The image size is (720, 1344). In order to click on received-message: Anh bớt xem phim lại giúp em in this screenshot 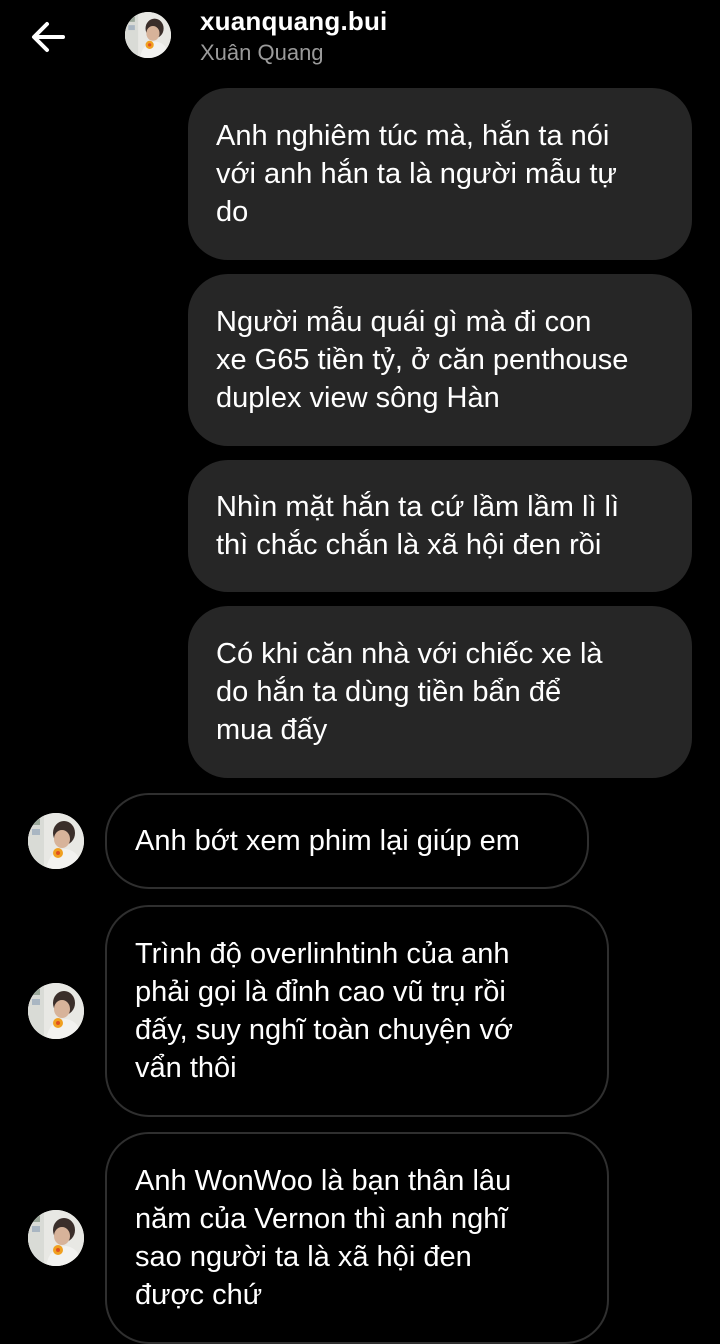, I will do `click(347, 841)`.